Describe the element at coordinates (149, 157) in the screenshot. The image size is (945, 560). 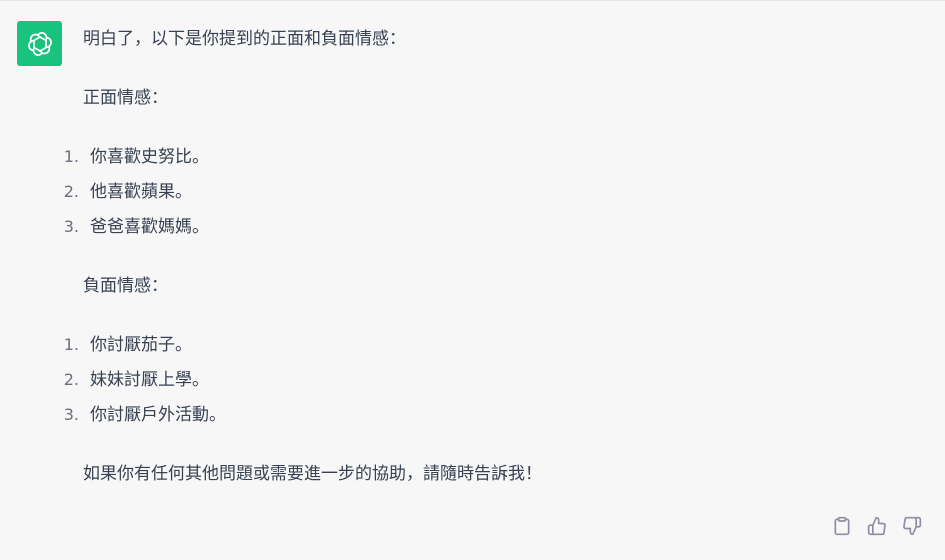
I see `list-item-text: 你喜歡史努比。` at that location.